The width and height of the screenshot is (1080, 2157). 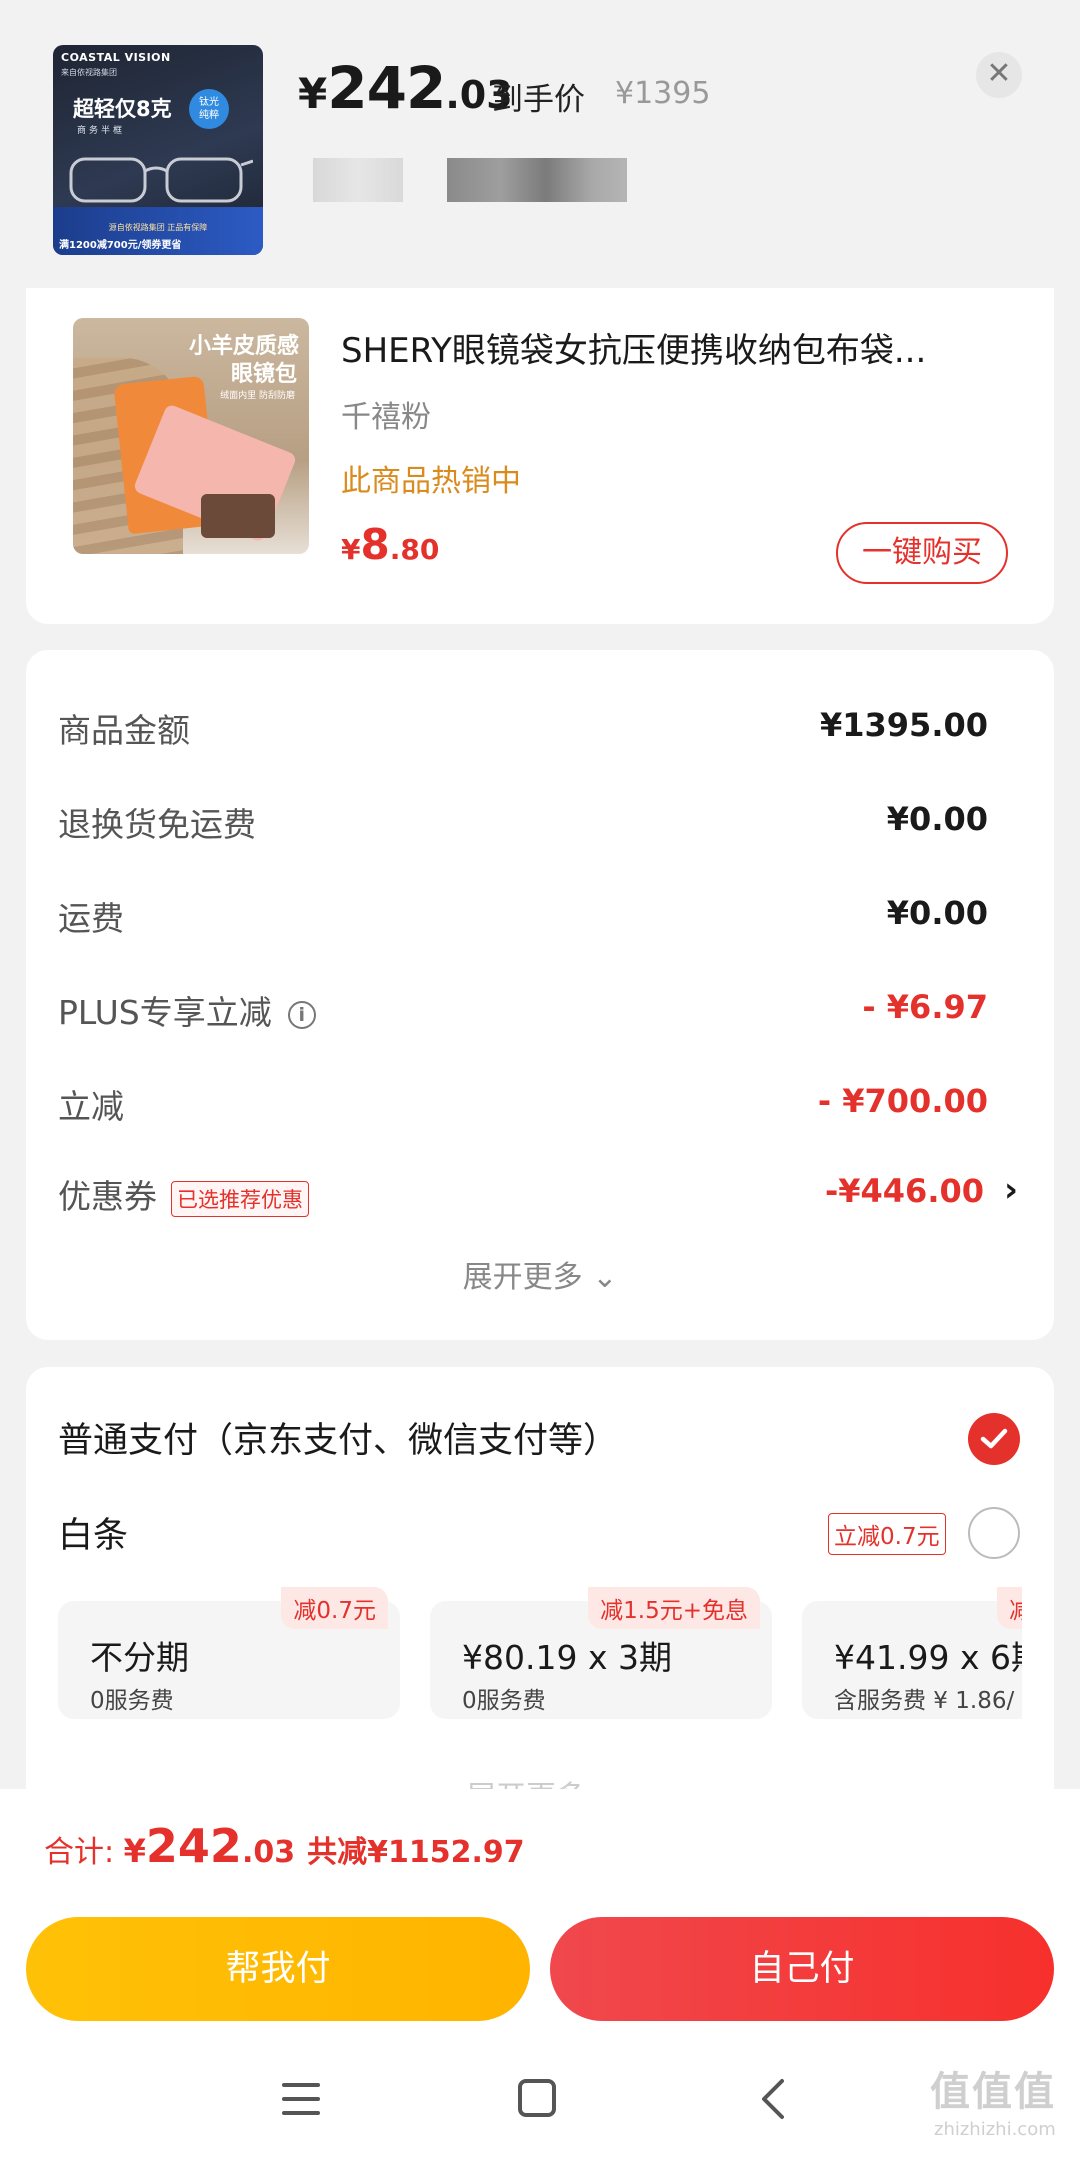 What do you see at coordinates (674, 1608) in the screenshot?
I see `plan-tag: 减1.5元+免息` at bounding box center [674, 1608].